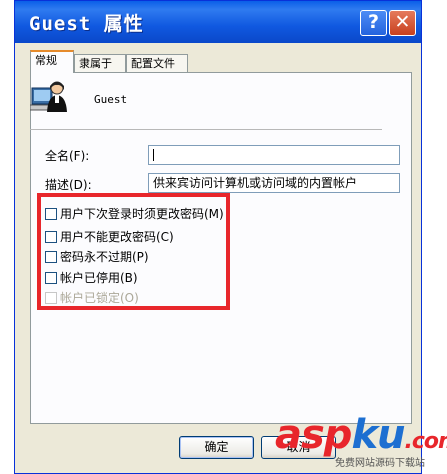 The width and height of the screenshot is (447, 474). I want to click on fullname-label: 全名(F):, so click(67, 156).